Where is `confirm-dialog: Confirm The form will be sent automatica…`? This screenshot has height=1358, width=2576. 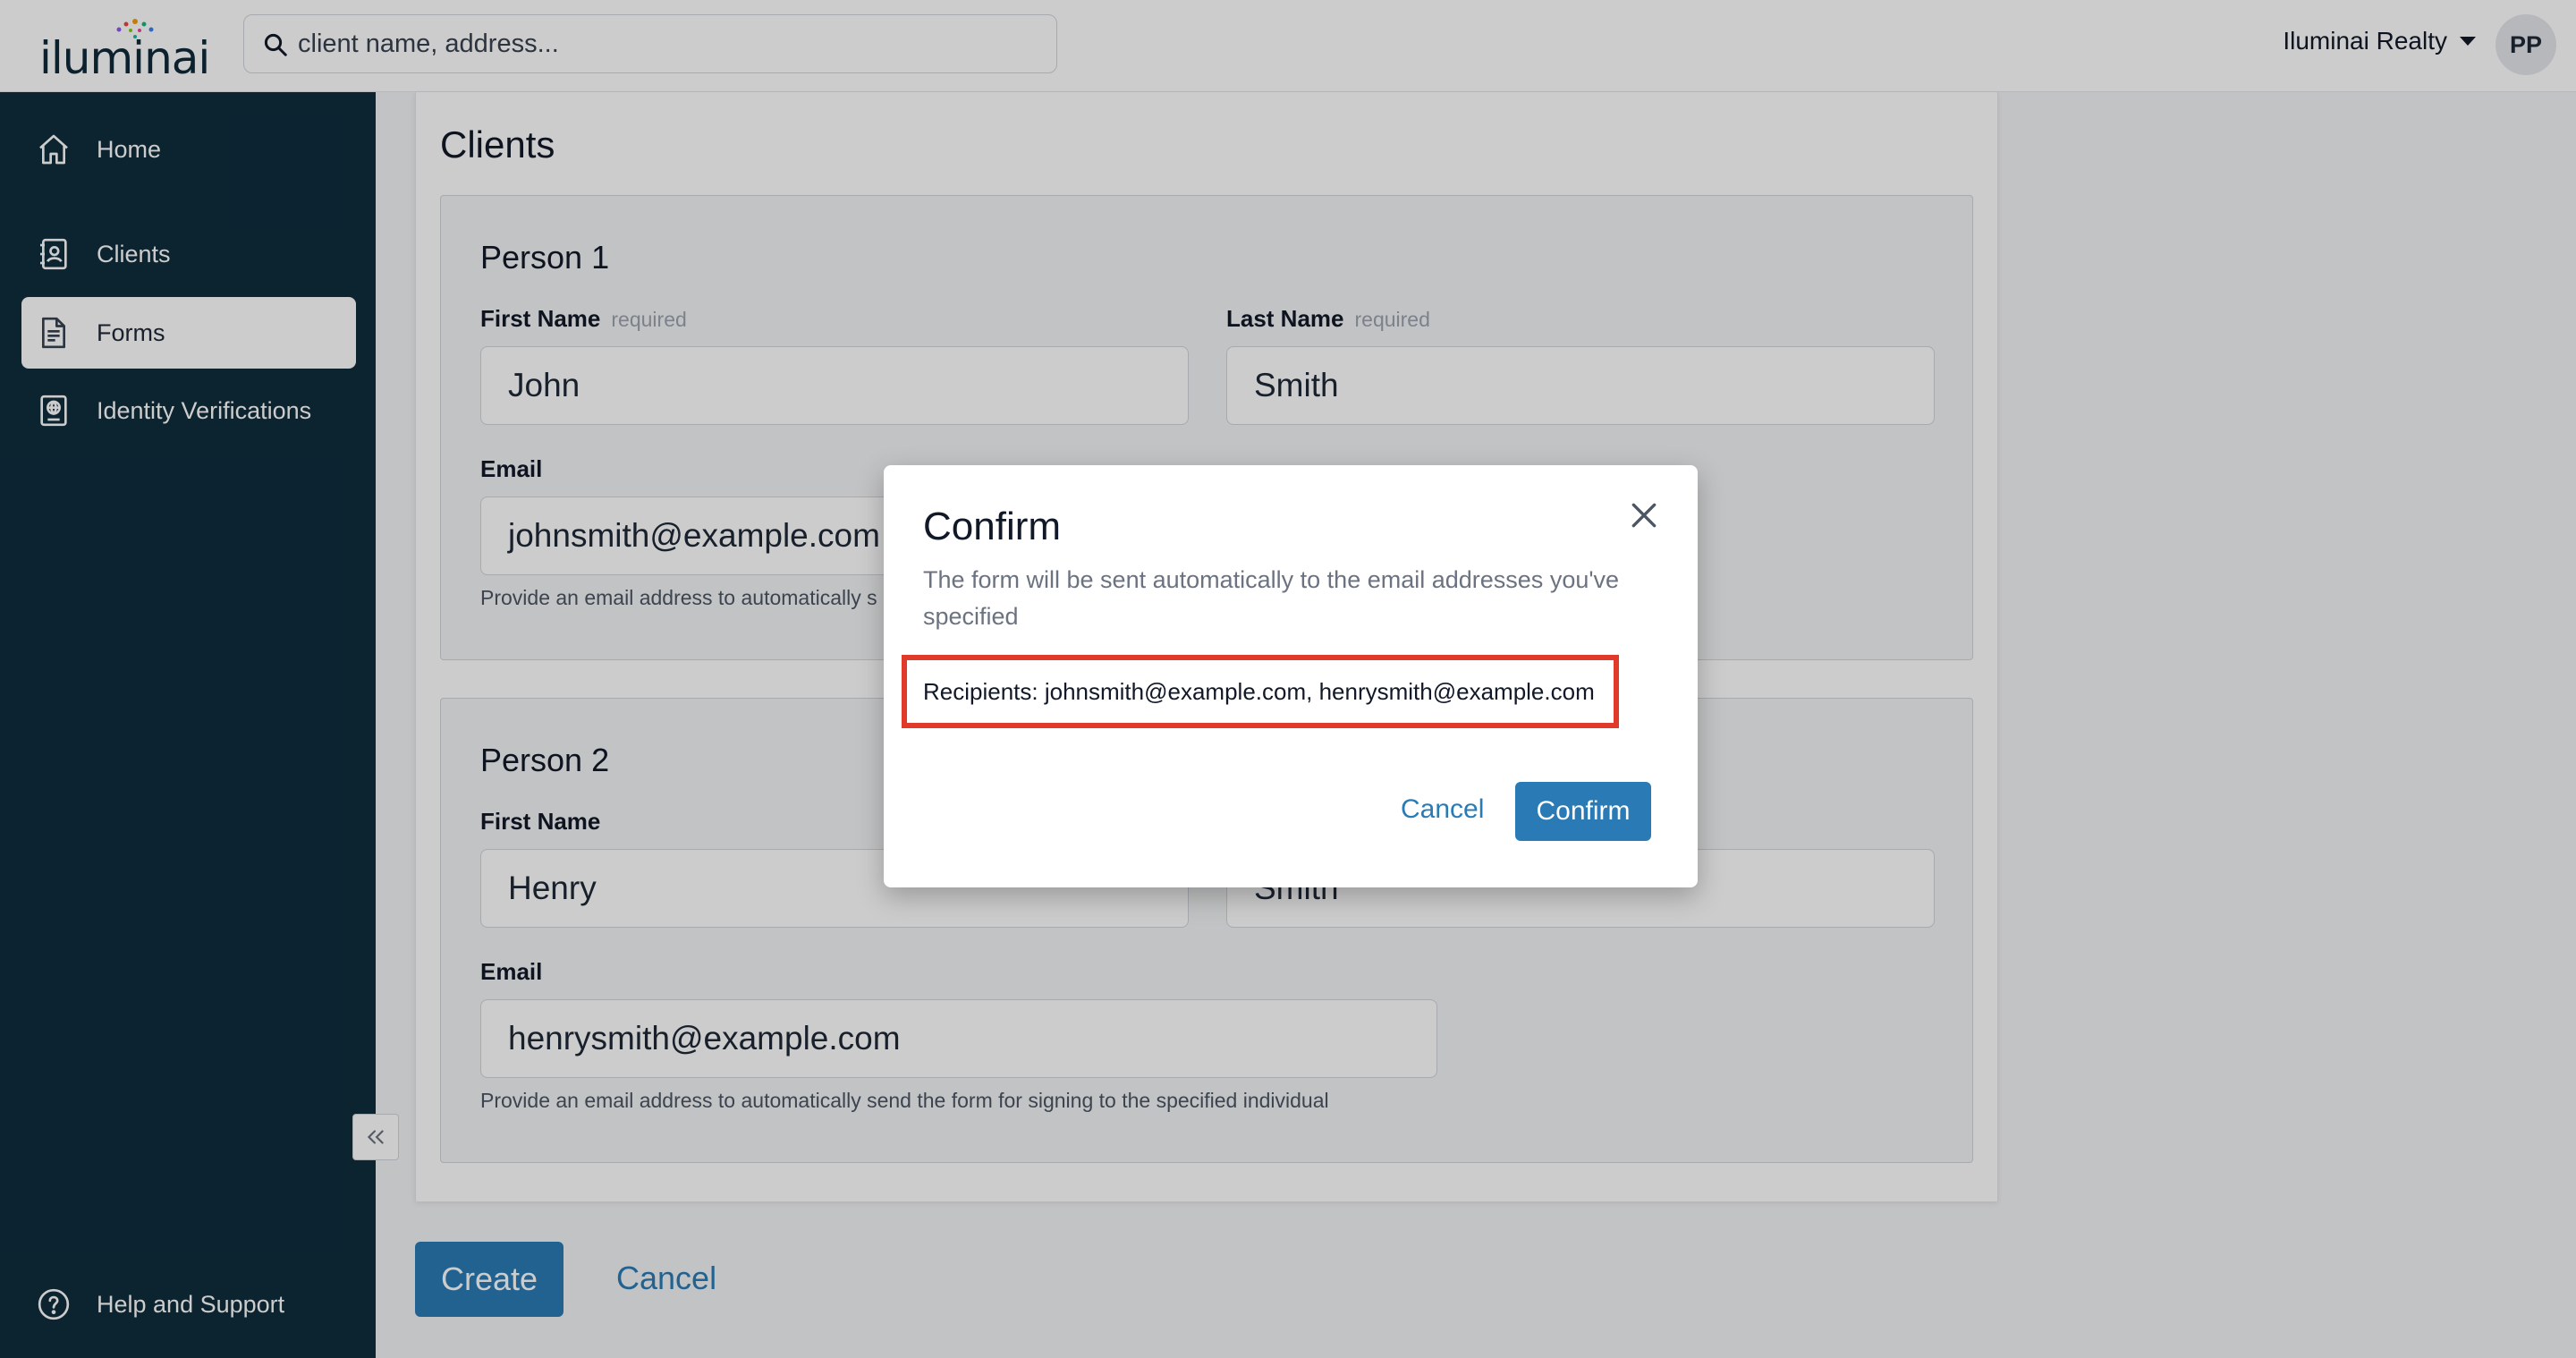 confirm-dialog: Confirm The form will be sent automatica… is located at coordinates (1291, 676).